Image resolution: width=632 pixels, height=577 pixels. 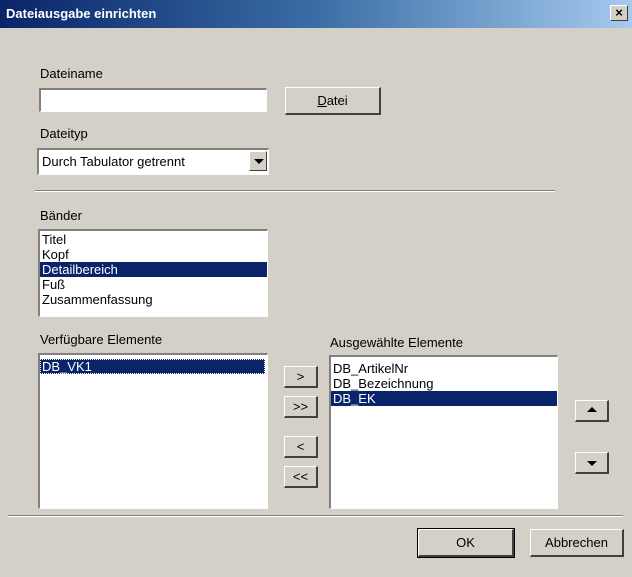 What do you see at coordinates (153, 254) in the screenshot?
I see `list-item: Kopf` at bounding box center [153, 254].